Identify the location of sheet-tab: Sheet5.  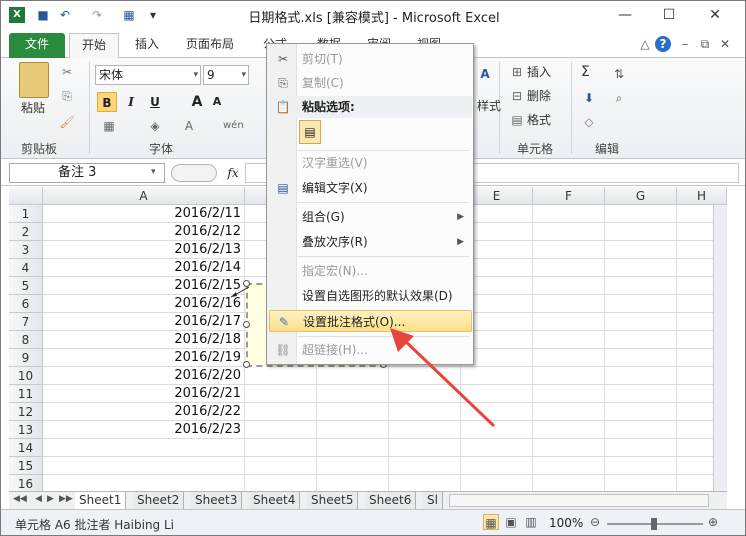
(333, 500).